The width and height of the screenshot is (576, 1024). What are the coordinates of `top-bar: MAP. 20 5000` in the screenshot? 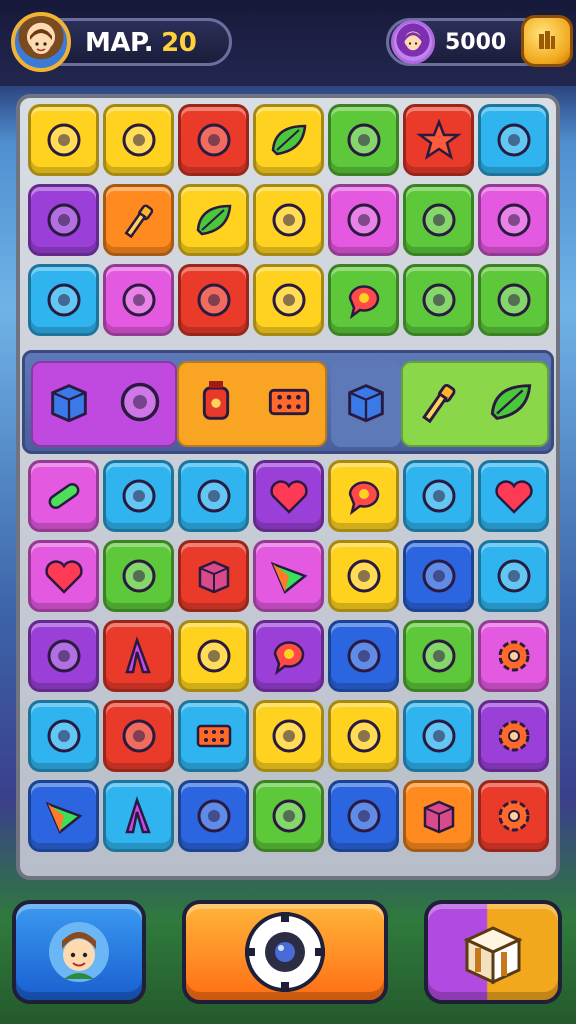 It's located at (288, 43).